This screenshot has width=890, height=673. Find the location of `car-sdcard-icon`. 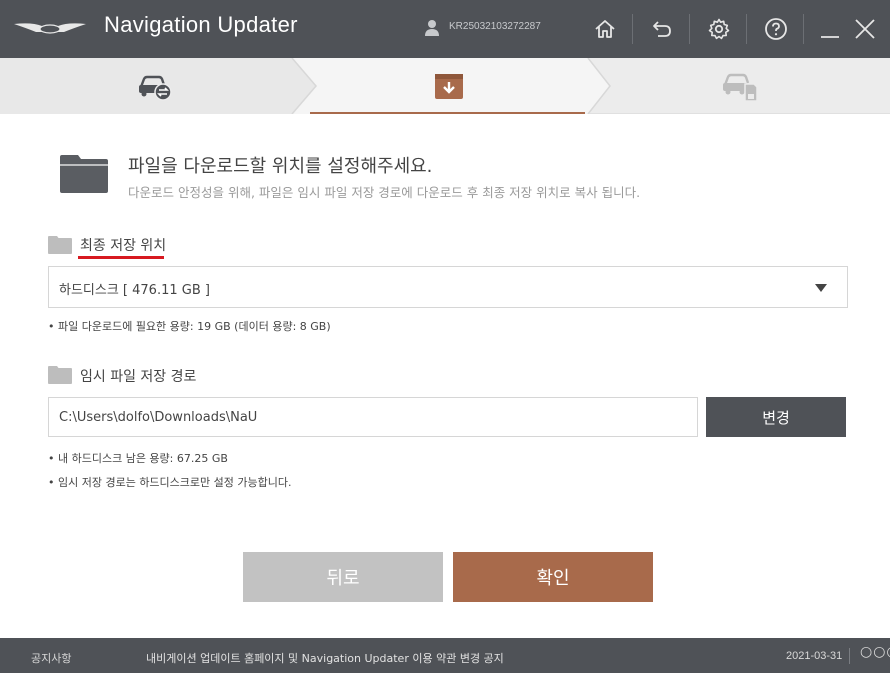

car-sdcard-icon is located at coordinates (740, 87).